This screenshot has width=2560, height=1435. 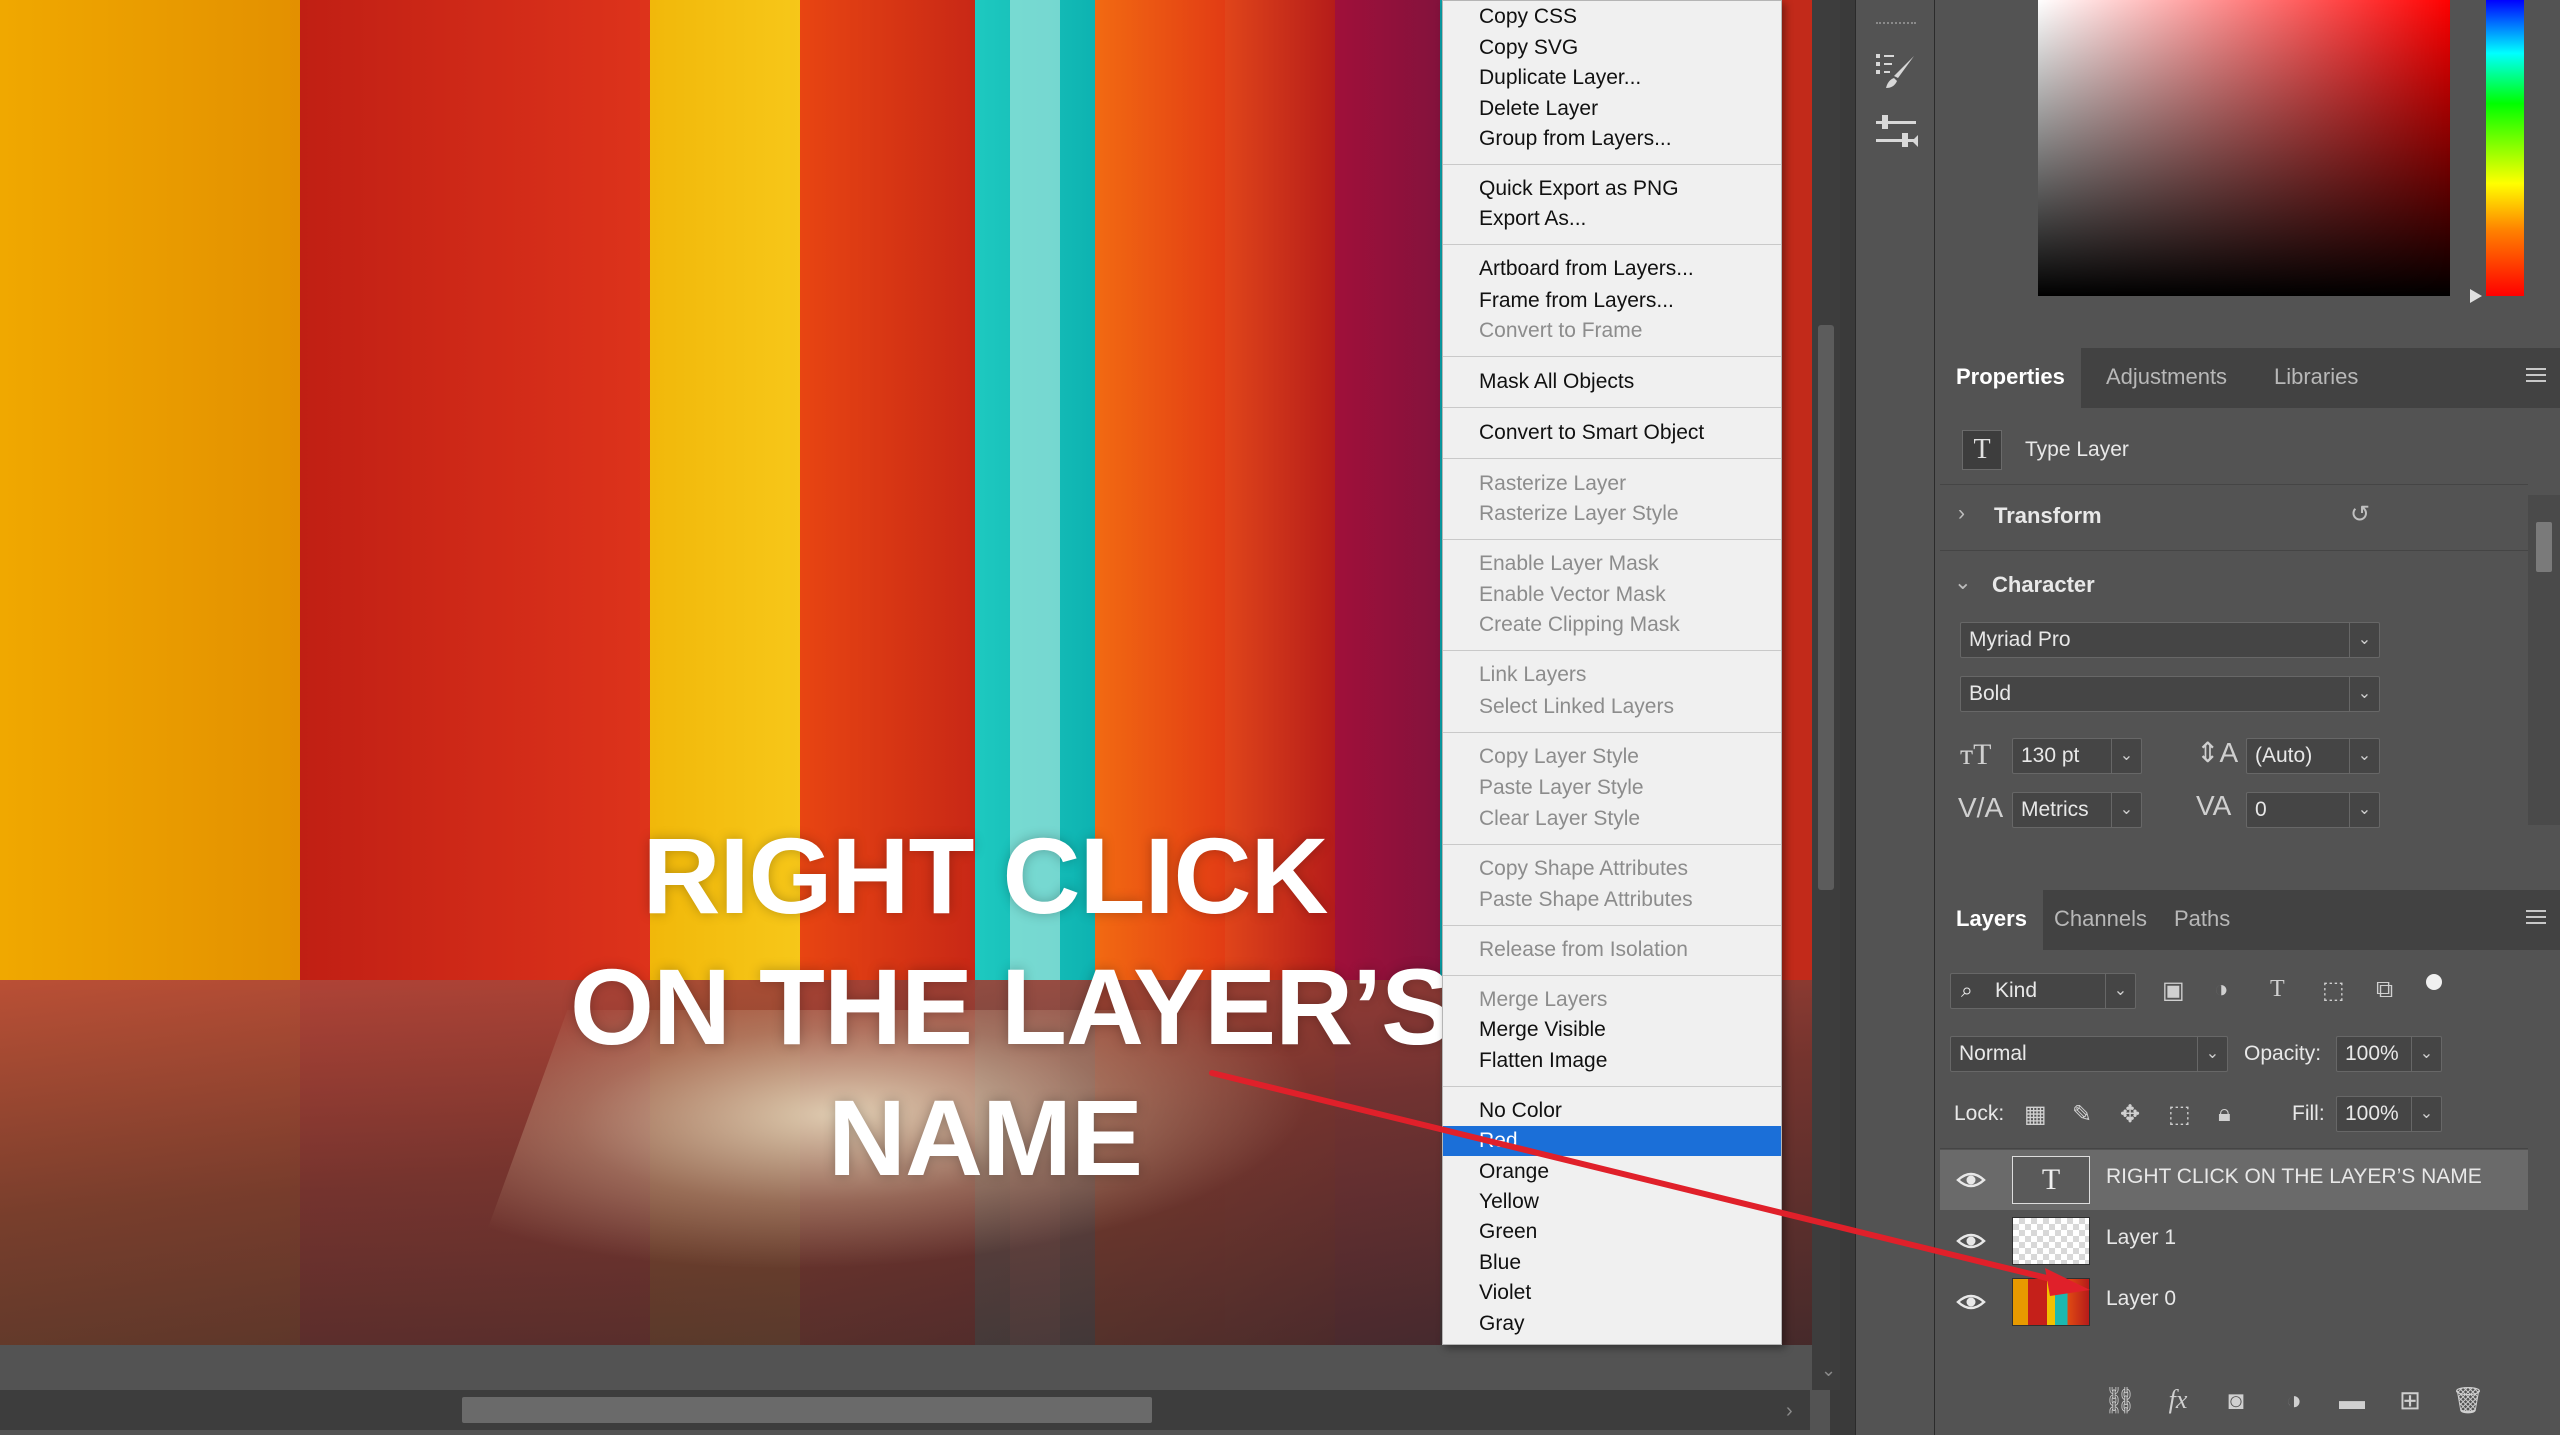 What do you see at coordinates (2141, 1238) in the screenshot?
I see `layer-name: Layer 1` at bounding box center [2141, 1238].